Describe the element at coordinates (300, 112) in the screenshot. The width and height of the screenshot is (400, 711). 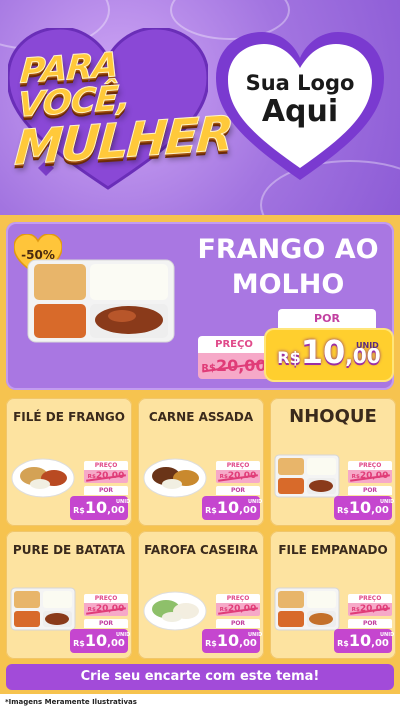
I see `logo-line2: Aqui` at that location.